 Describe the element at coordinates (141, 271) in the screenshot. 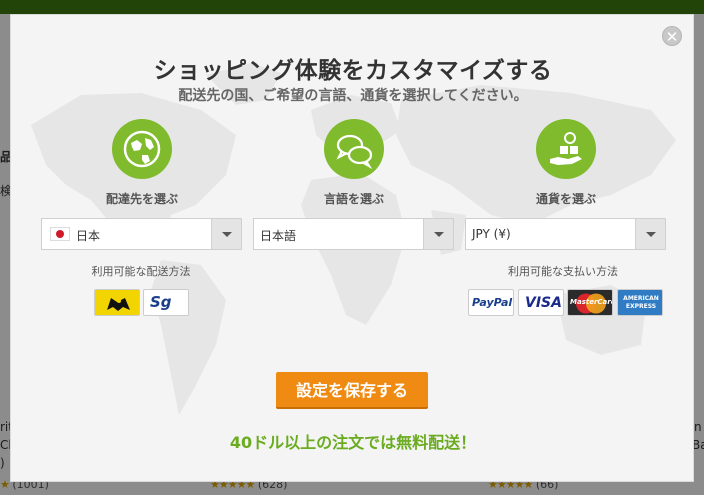

I see `shipping-methods-label: 利用可能な配送方法` at that location.